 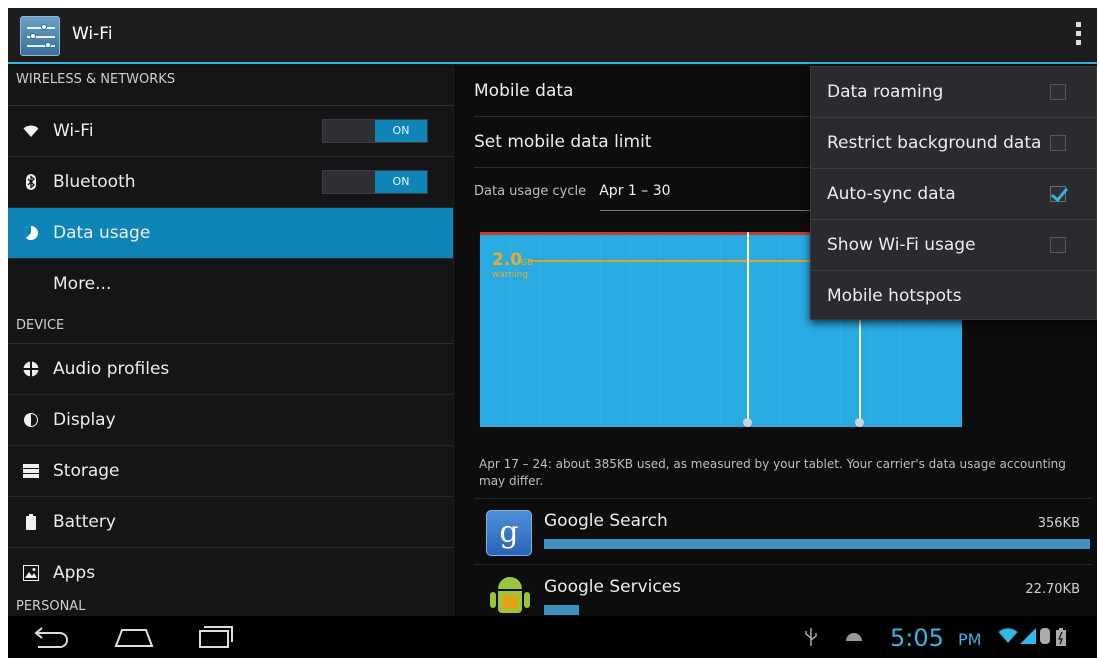 What do you see at coordinates (715, 210) in the screenshot?
I see `cycle-spinner-underline` at bounding box center [715, 210].